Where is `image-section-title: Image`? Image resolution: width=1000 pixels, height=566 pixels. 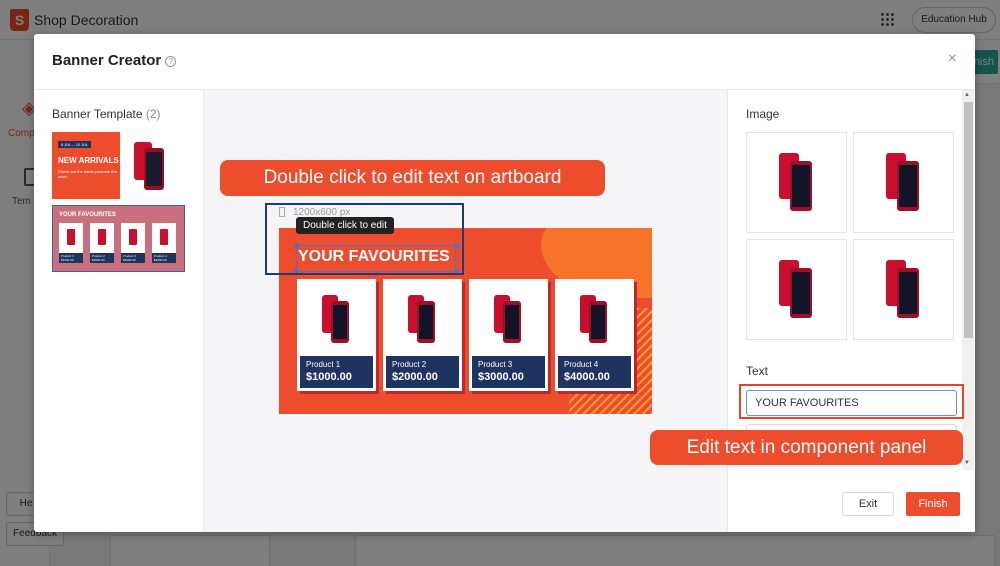 image-section-title: Image is located at coordinates (763, 114).